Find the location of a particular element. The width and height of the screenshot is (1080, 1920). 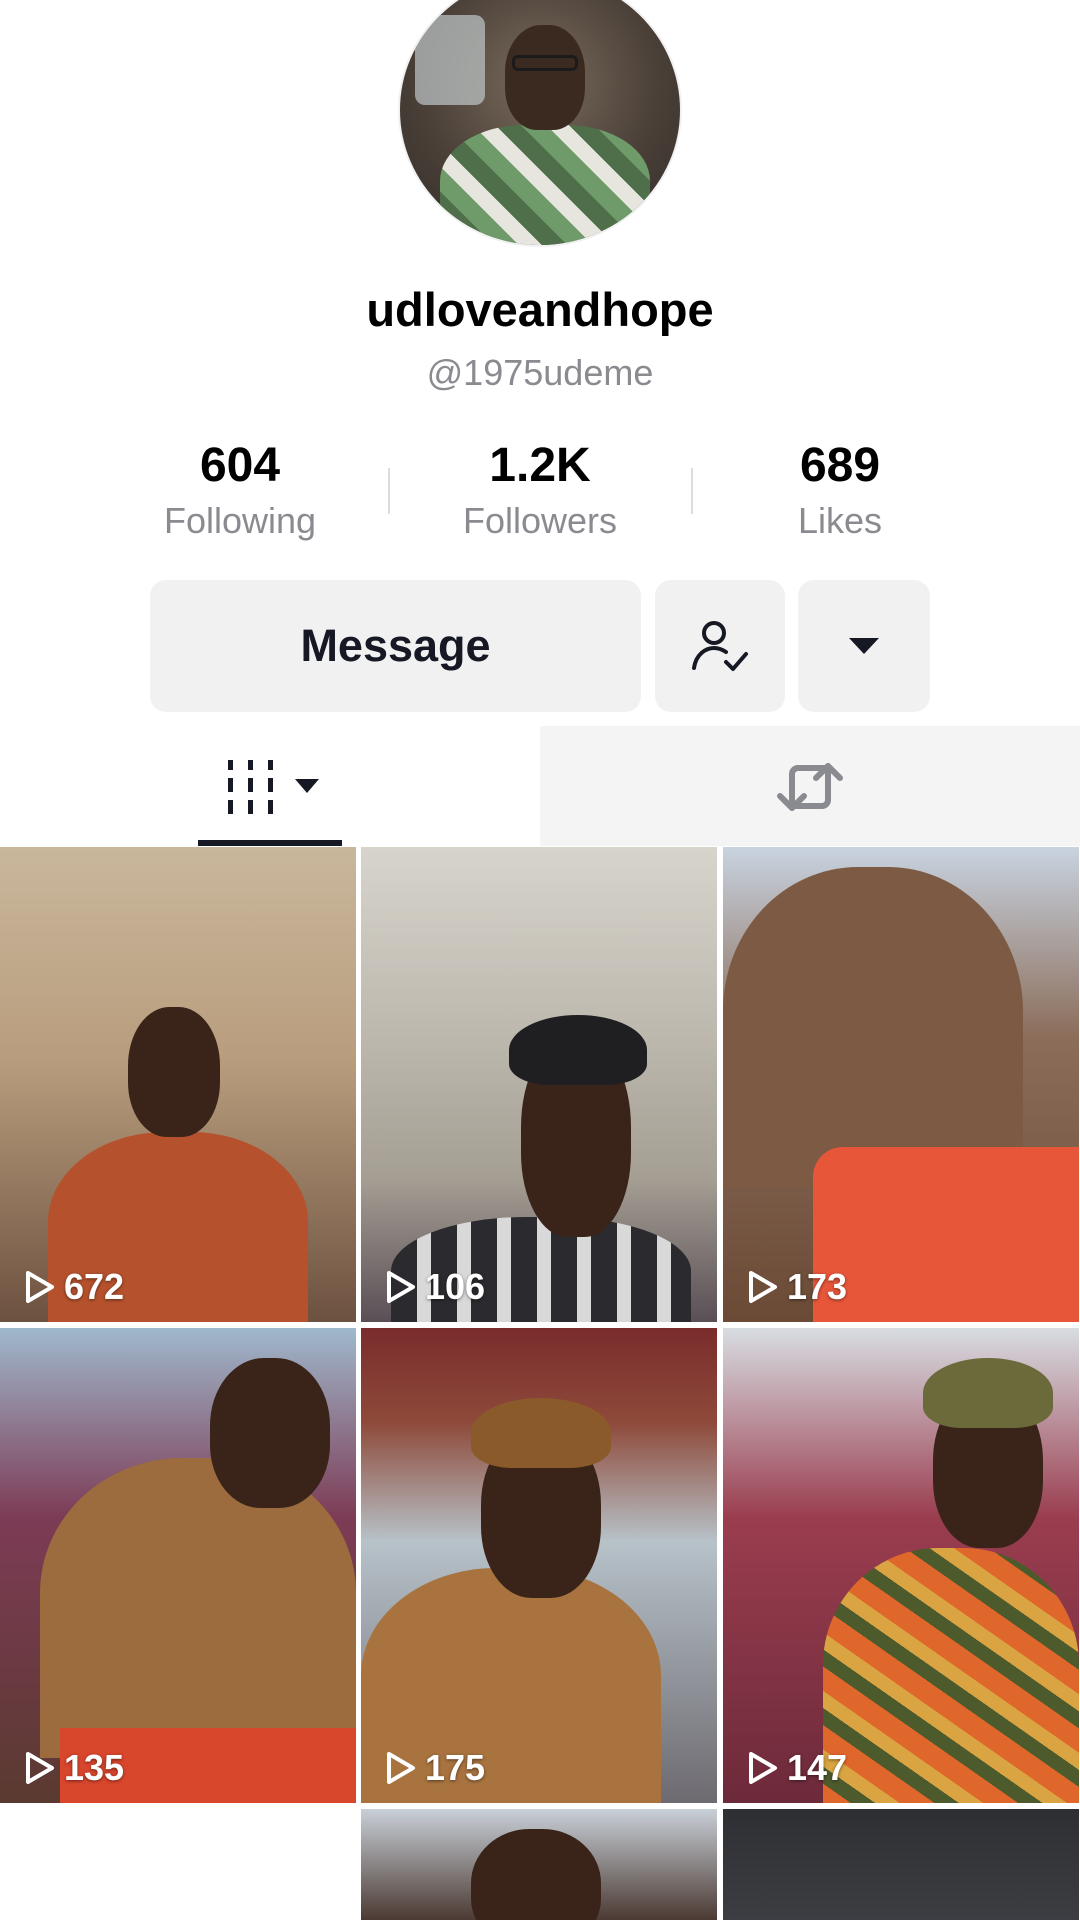

view-count: 672 is located at coordinates (74, 1287).